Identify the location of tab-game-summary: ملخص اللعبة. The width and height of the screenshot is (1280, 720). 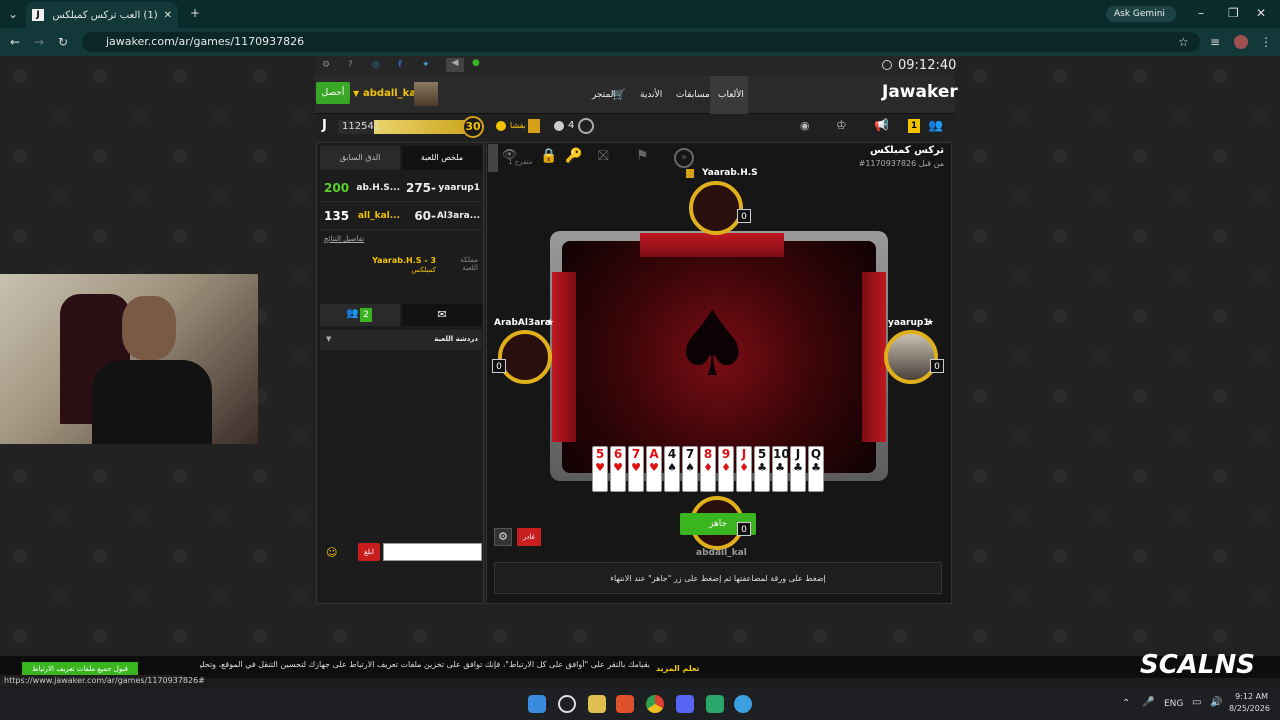
(442, 158).